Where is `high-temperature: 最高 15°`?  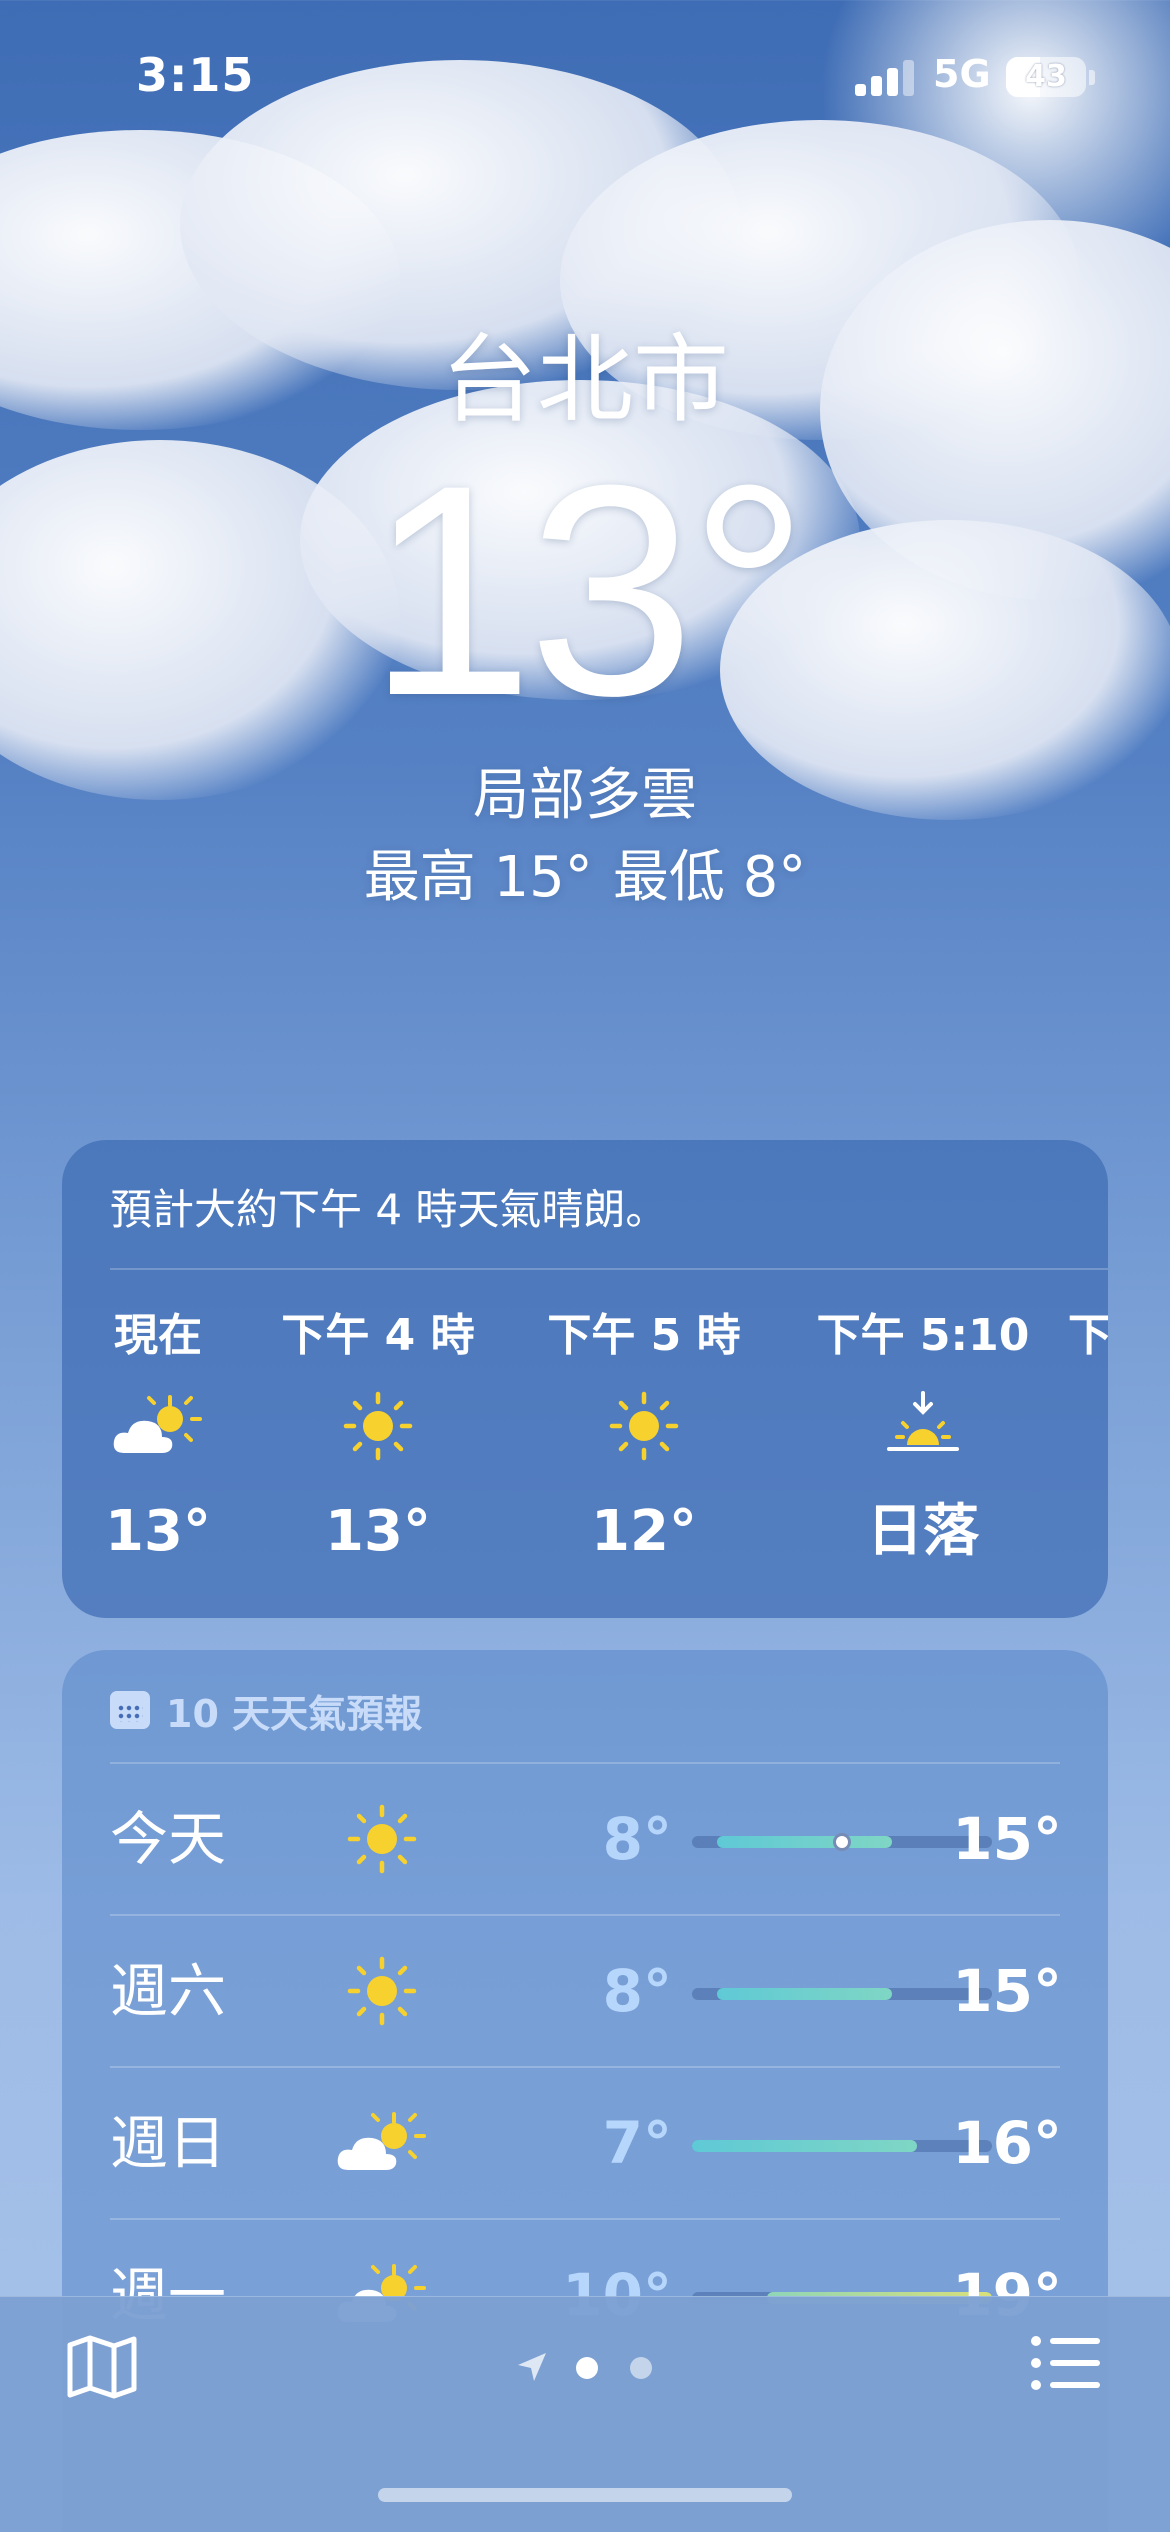
high-temperature: 最高 15° is located at coordinates (478, 877).